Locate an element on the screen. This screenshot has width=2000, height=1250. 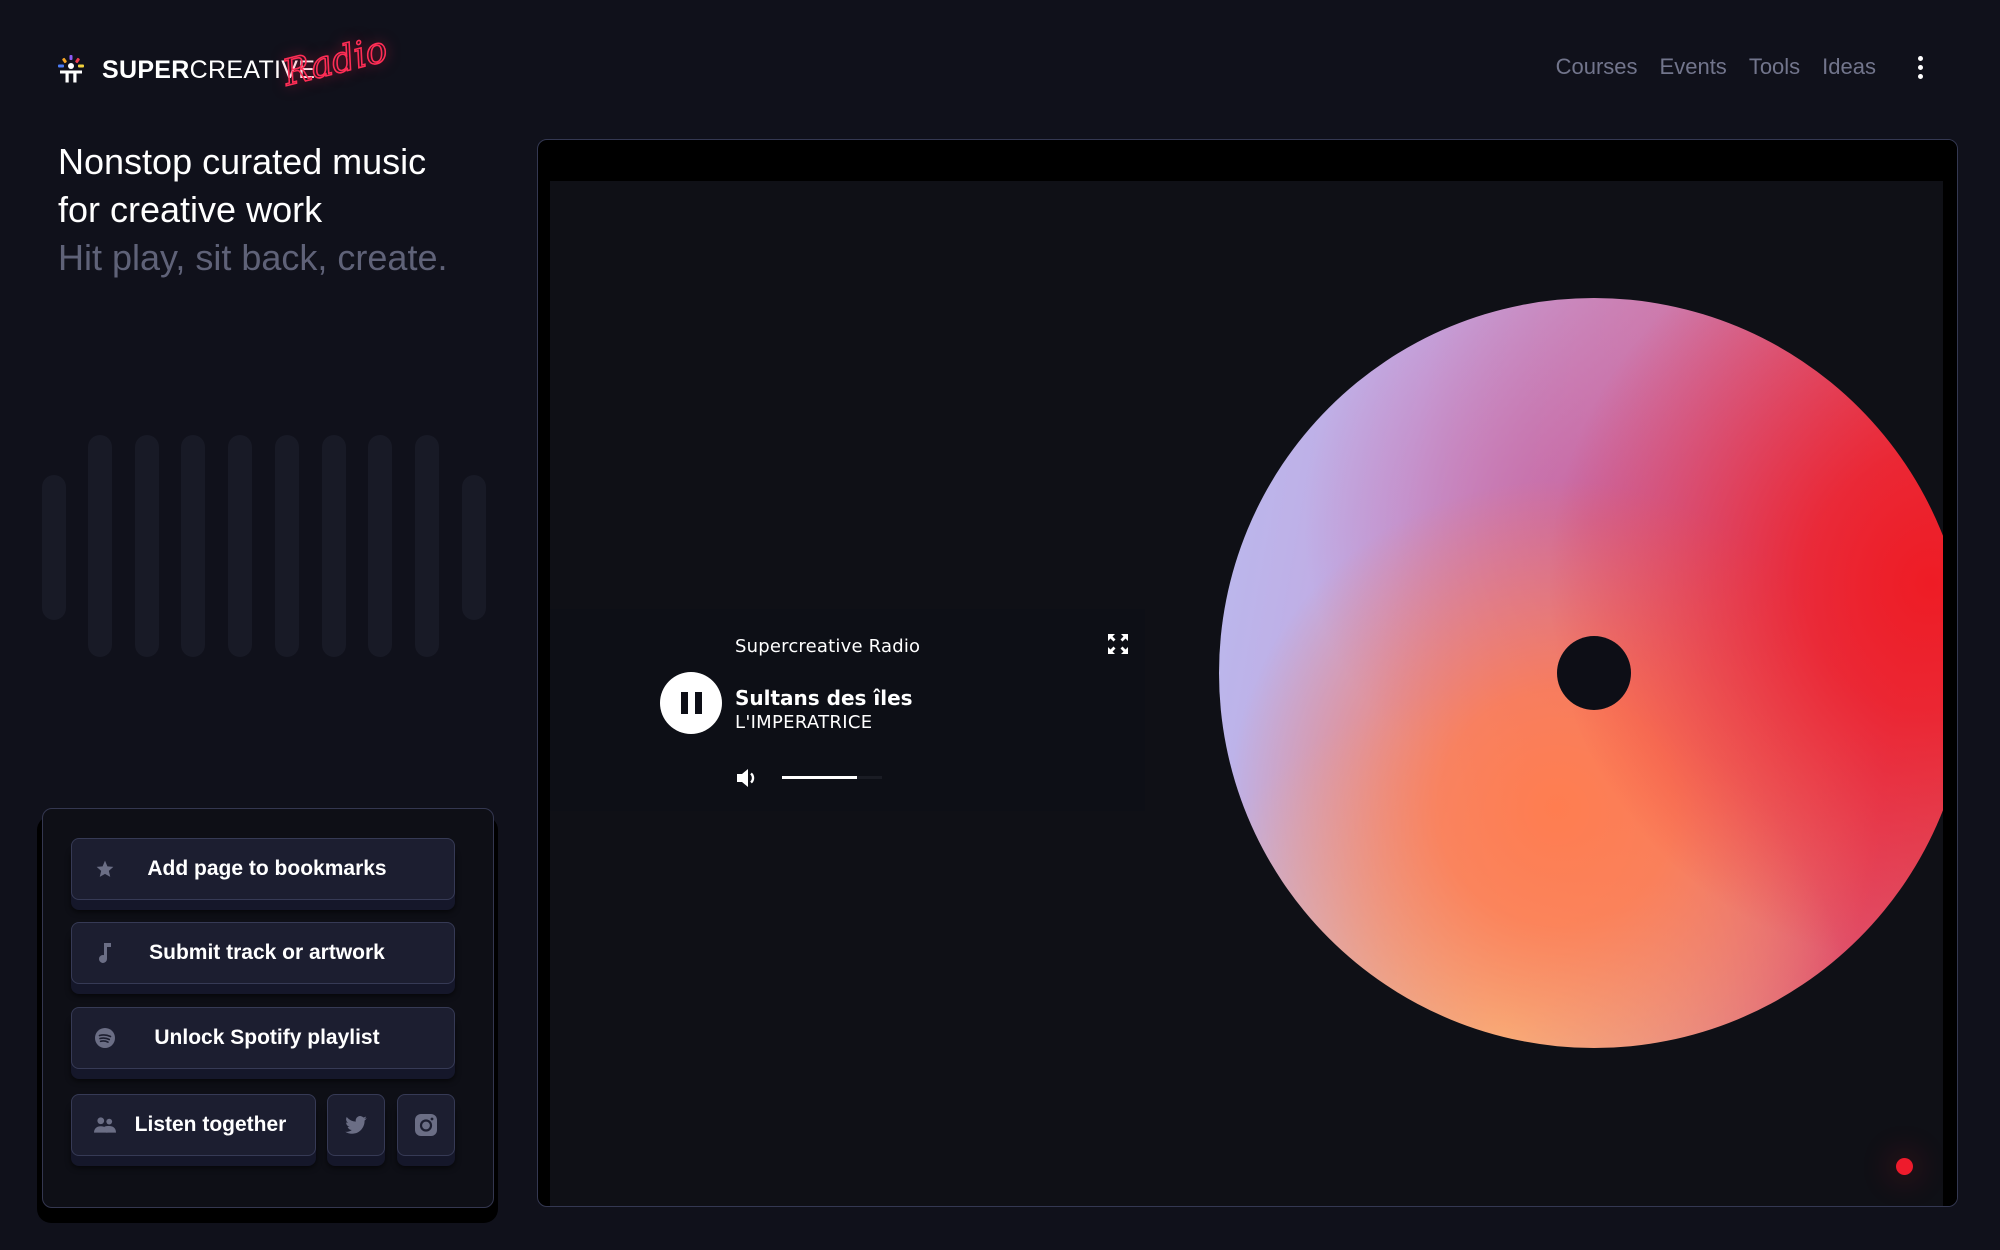
track-title: Sultans des îles is located at coordinates (824, 698).